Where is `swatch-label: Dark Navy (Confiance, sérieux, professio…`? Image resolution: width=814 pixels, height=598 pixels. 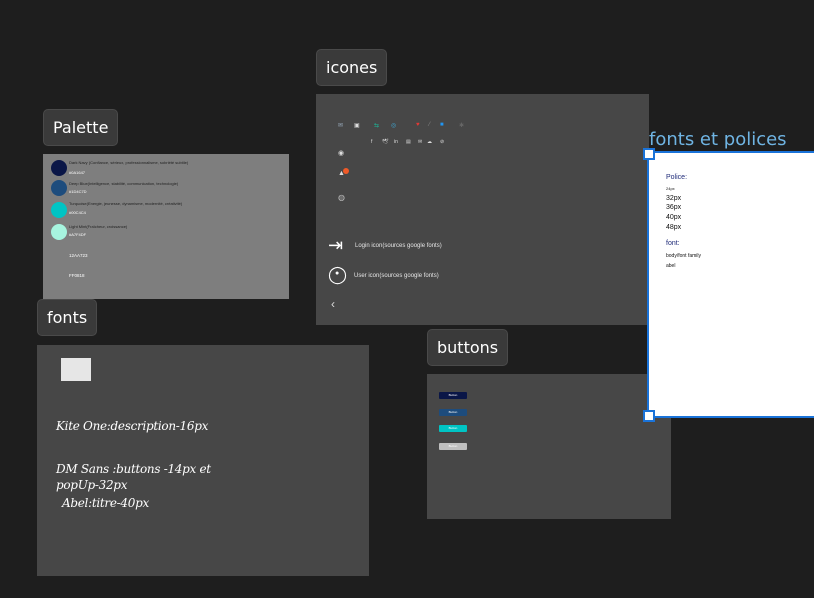
swatch-label: Dark Navy (Confiance, sérieux, professio… is located at coordinates (129, 162).